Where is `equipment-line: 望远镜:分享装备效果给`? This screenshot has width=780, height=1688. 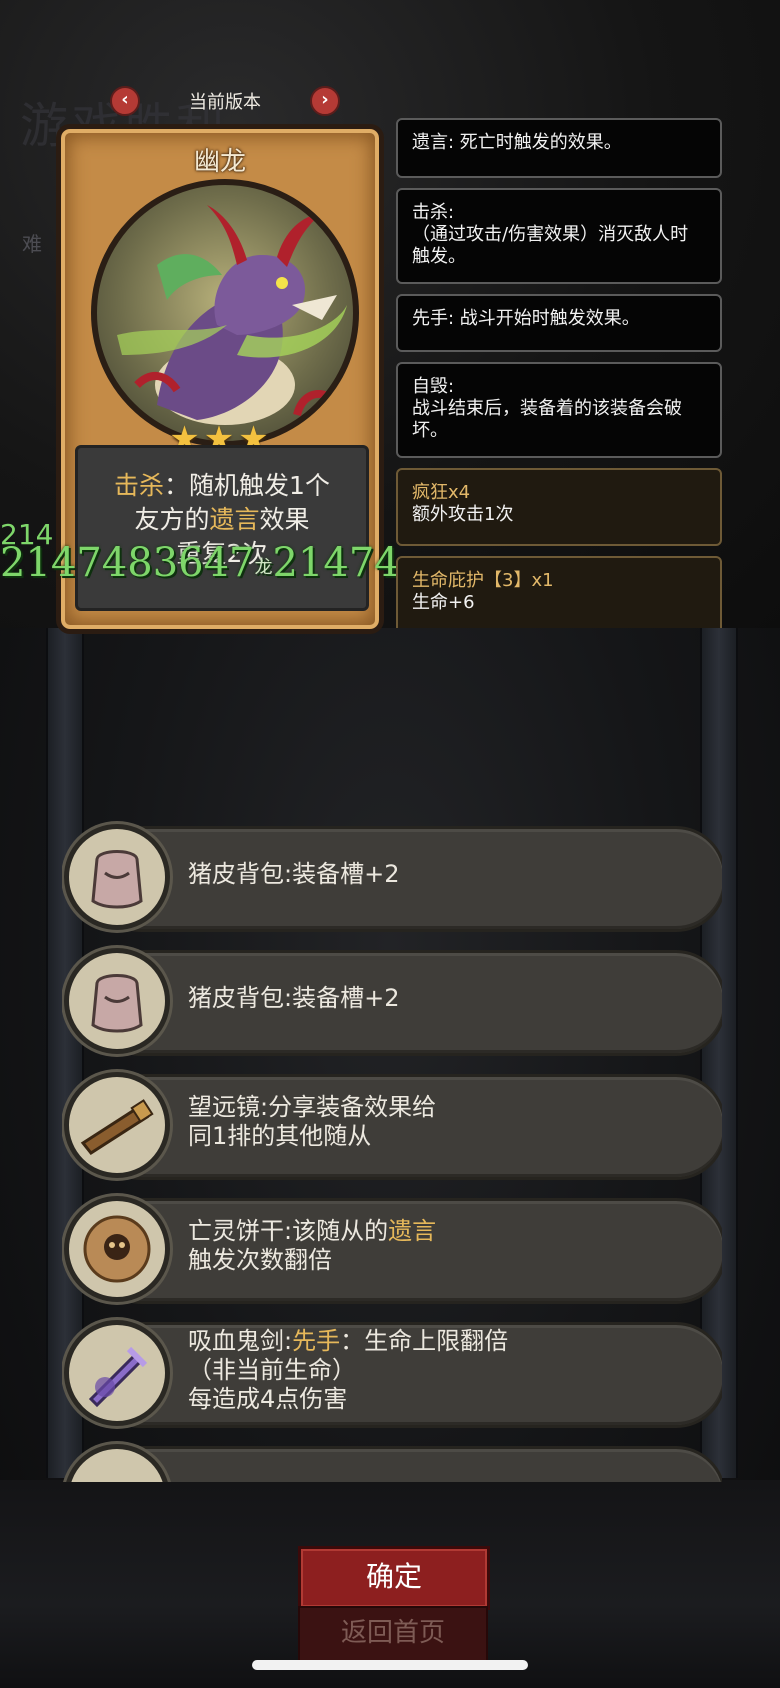
equipment-line: 望远镜:分享装备效果给 is located at coordinates (312, 1107).